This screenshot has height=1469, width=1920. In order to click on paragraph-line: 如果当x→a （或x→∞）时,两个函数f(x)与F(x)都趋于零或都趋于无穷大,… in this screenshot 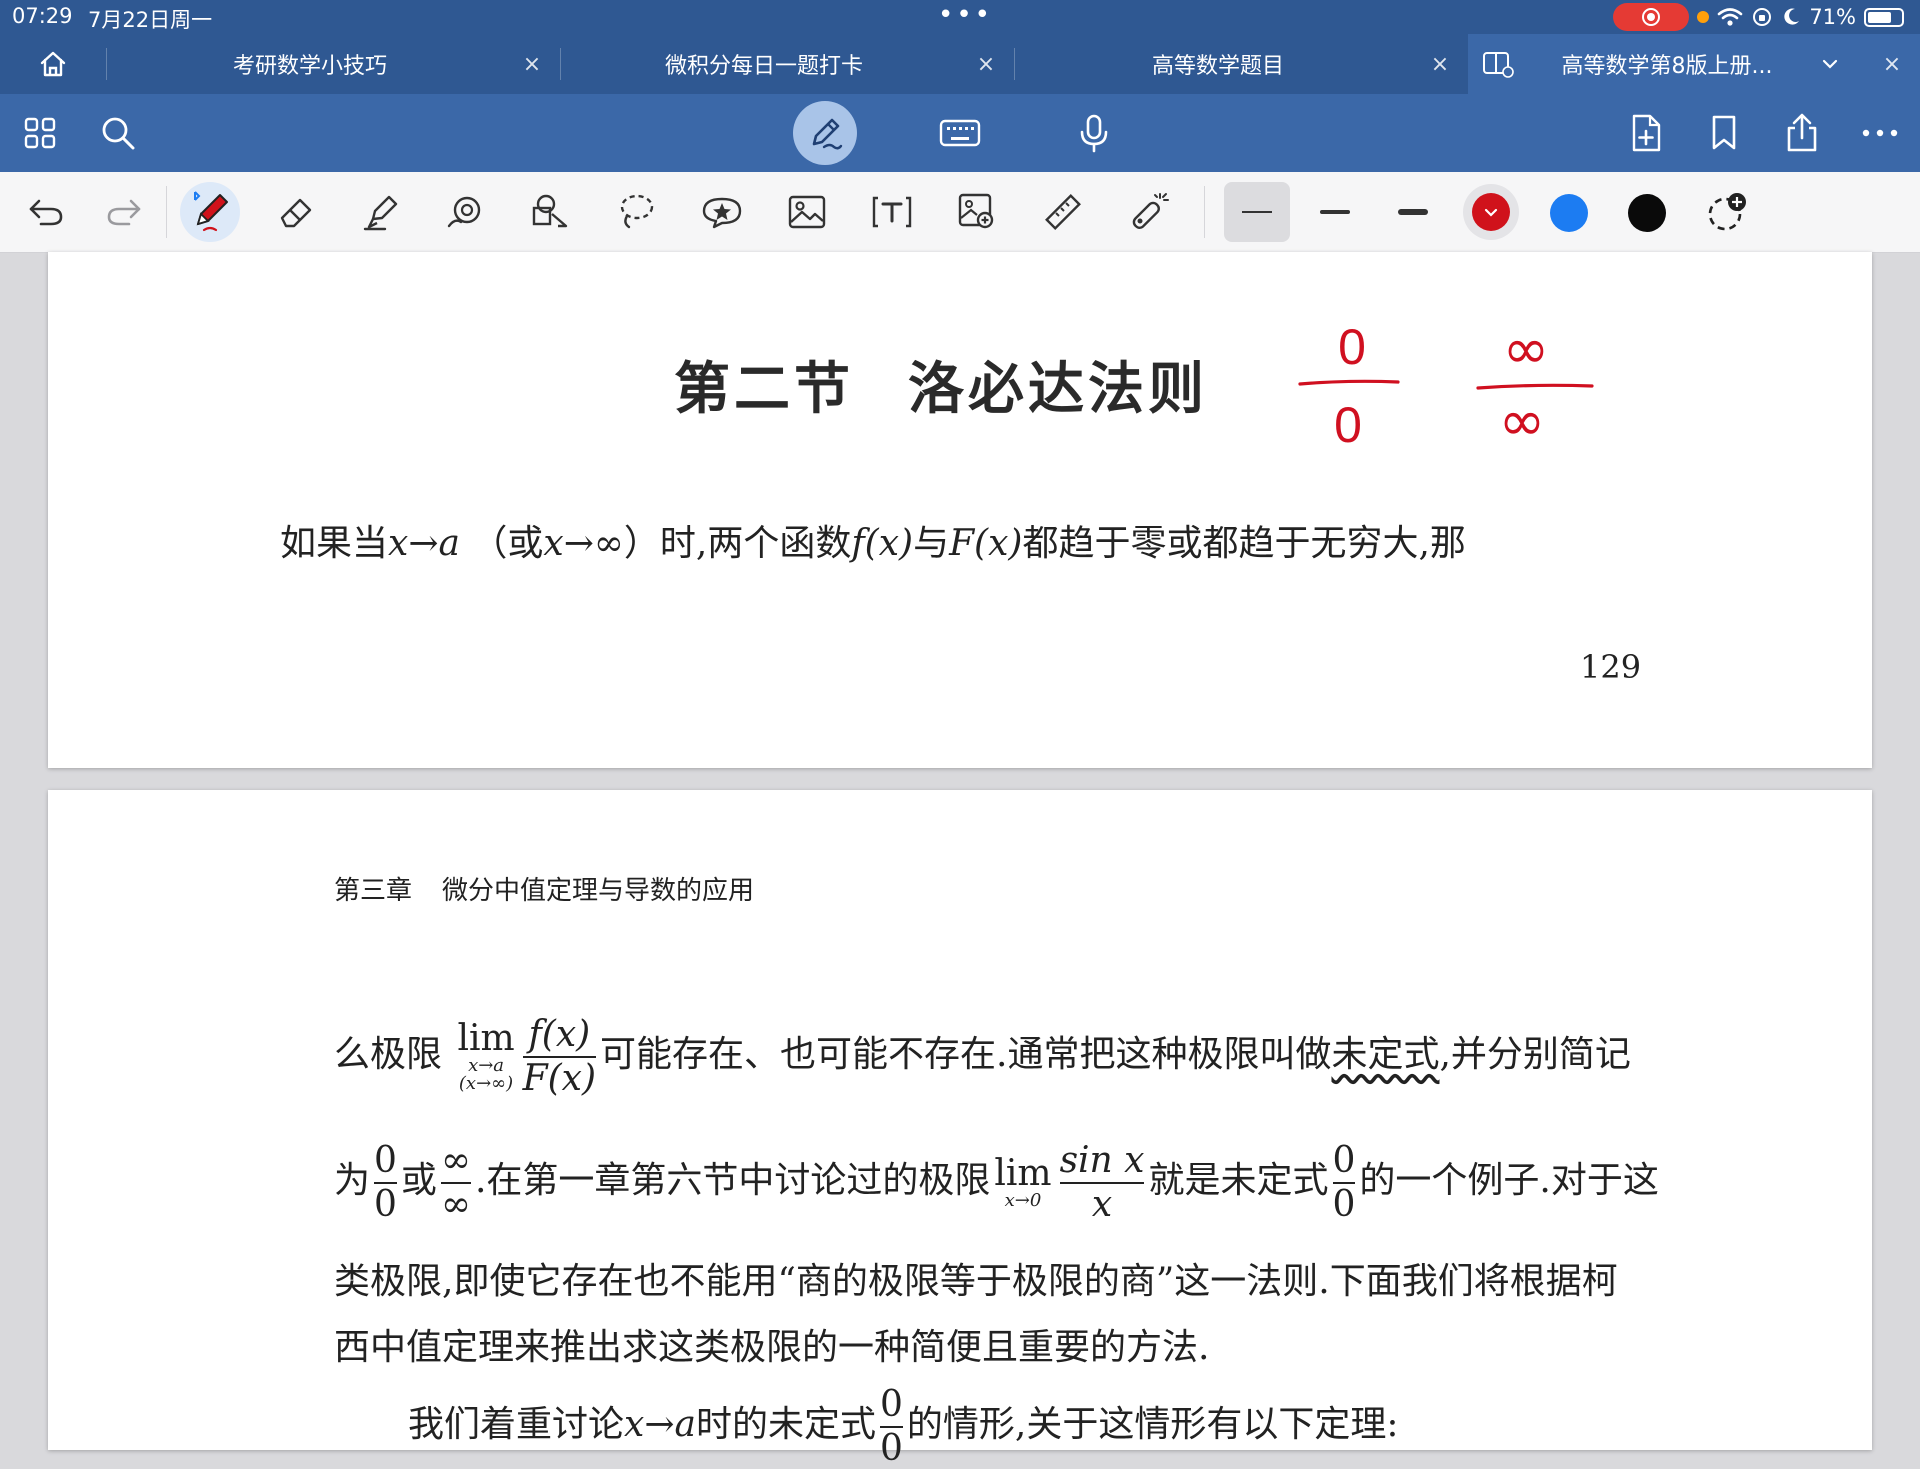, I will do `click(873, 540)`.